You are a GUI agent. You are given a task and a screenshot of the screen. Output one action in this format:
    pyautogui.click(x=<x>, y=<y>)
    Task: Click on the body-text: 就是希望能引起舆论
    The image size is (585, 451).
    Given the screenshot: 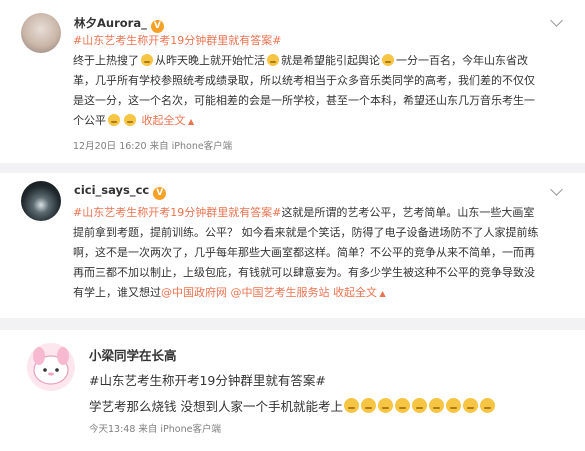 What is the action you would take?
    pyautogui.click(x=330, y=60)
    